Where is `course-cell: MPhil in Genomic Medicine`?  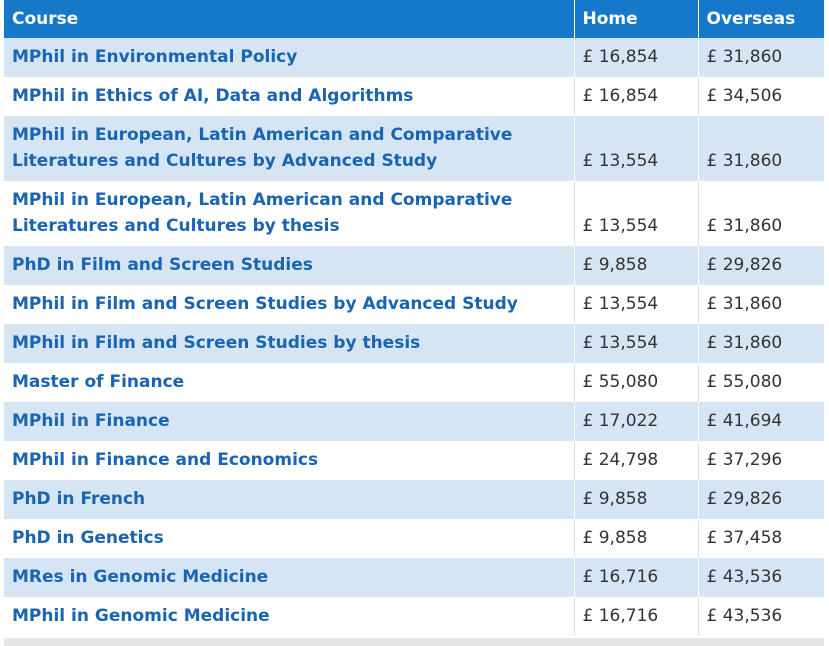
course-cell: MPhil in Genomic Medicine is located at coordinates (289, 616).